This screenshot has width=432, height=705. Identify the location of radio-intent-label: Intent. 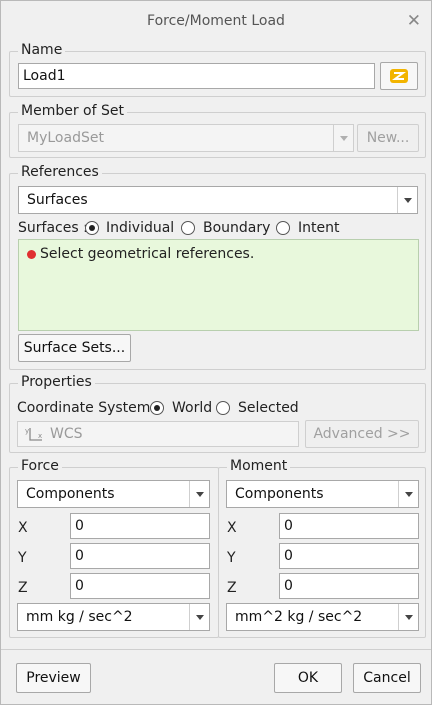
(318, 228).